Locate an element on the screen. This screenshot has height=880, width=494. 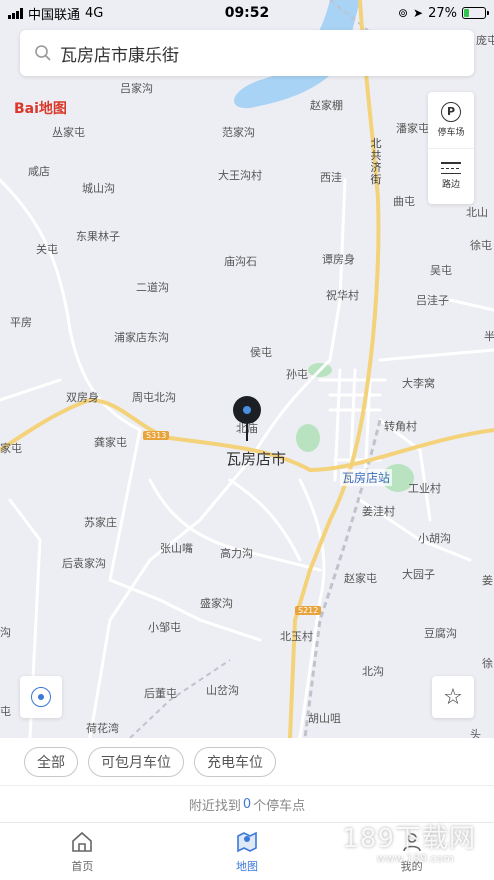
place-label: 豆腐沟 is located at coordinates (440, 633).